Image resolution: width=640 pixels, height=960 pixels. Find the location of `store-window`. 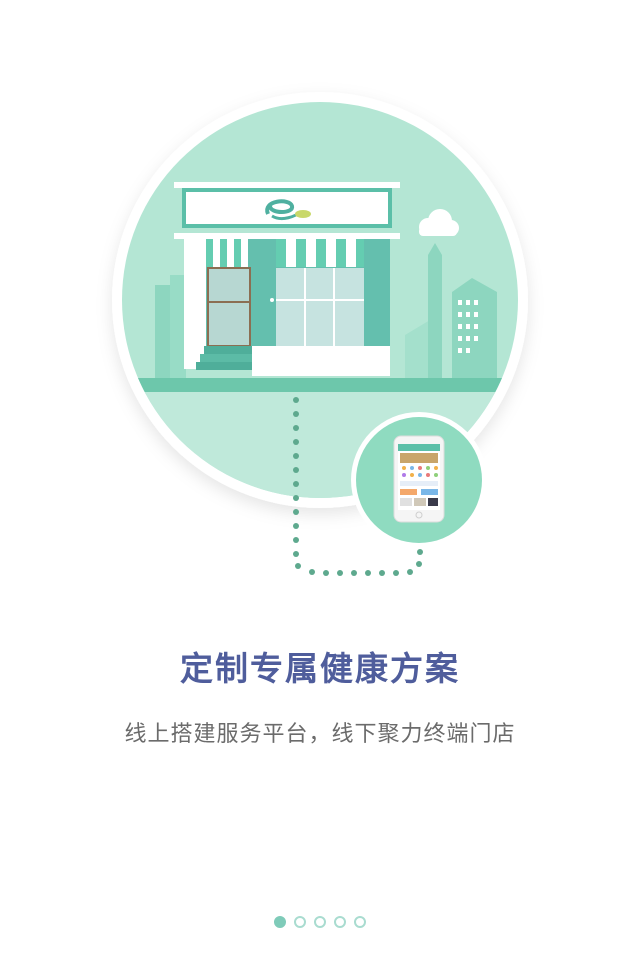

store-window is located at coordinates (320, 307).